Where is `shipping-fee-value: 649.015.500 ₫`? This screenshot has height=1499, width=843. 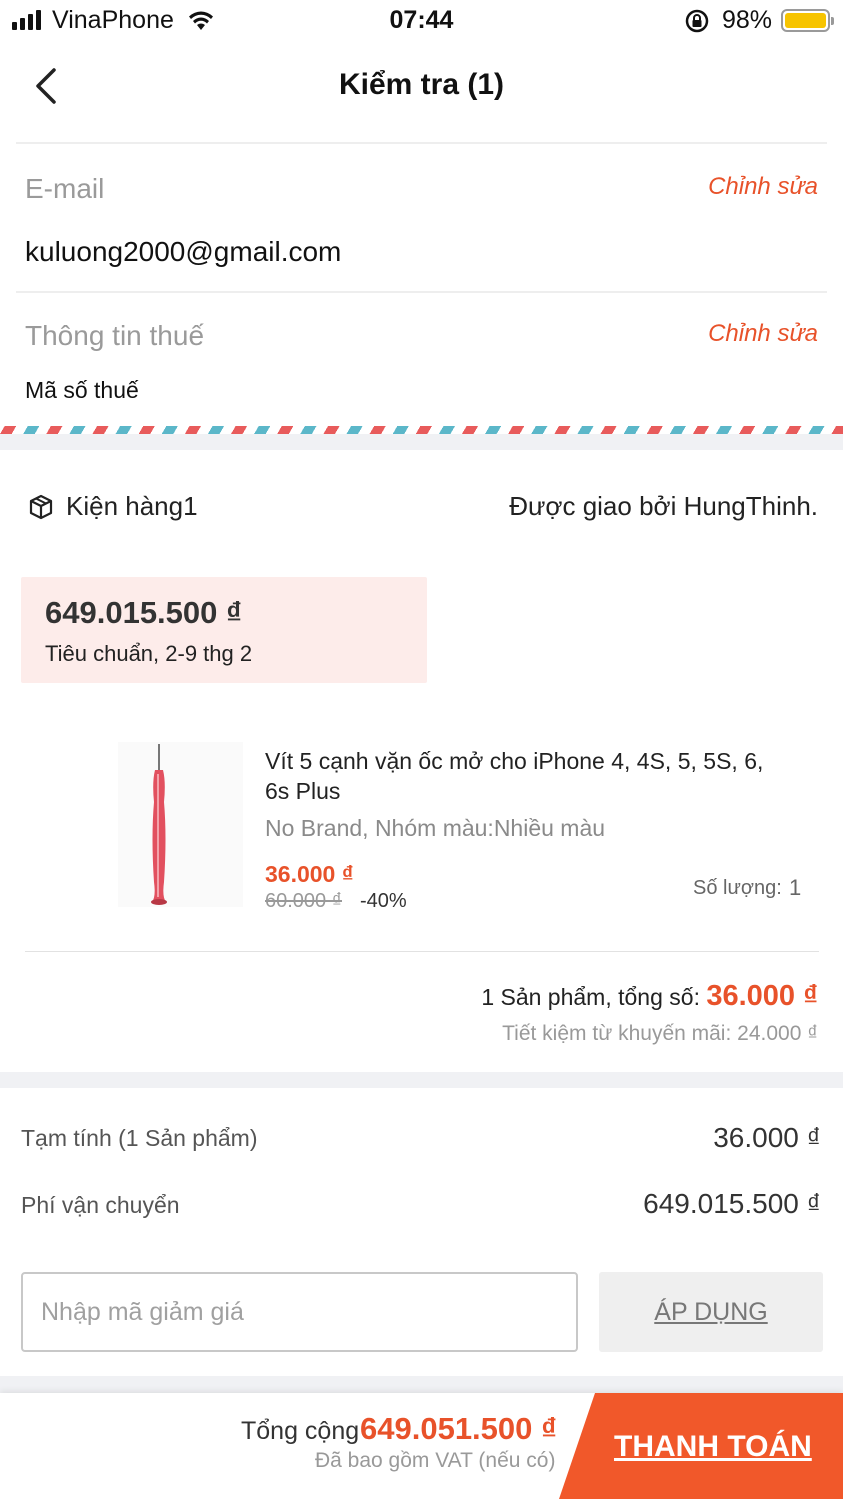
shipping-fee-value: 649.015.500 ₫ is located at coordinates (732, 1203).